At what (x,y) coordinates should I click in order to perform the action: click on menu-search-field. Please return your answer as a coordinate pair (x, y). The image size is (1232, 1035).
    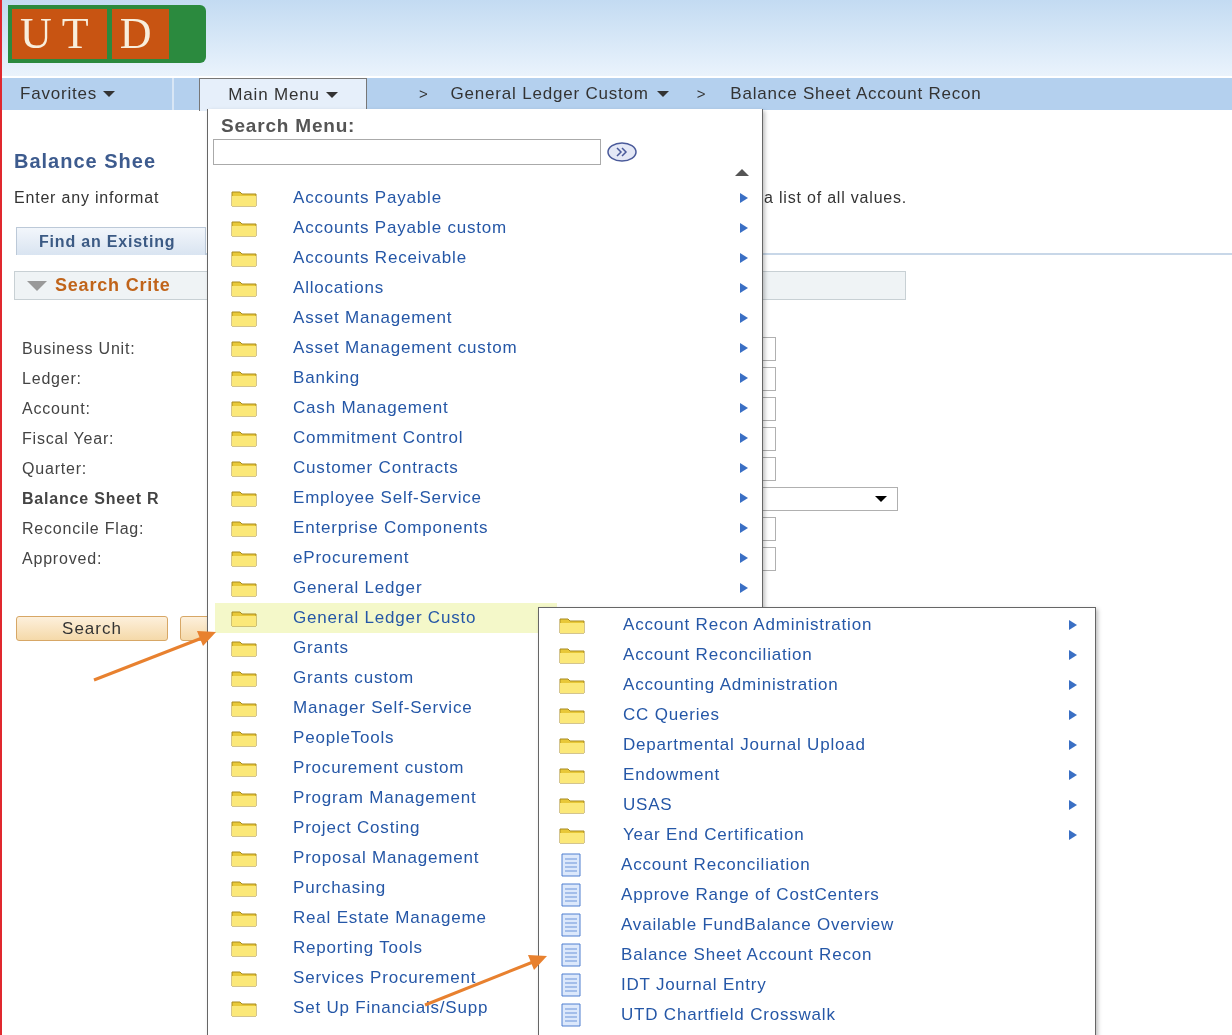
    Looking at the image, I should click on (407, 152).